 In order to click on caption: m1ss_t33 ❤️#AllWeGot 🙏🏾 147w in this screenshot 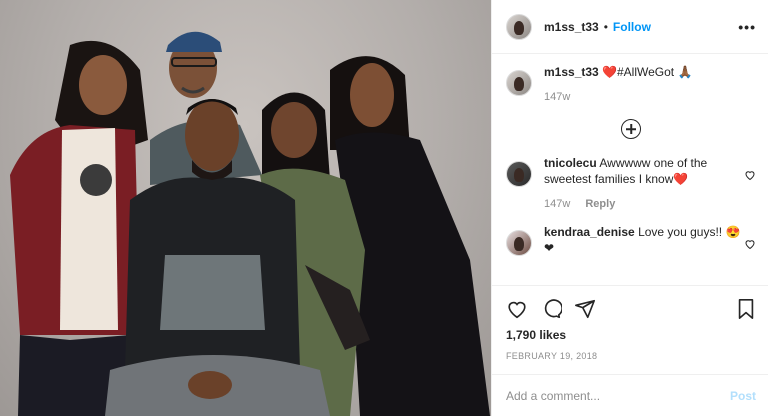, I will do `click(631, 84)`.